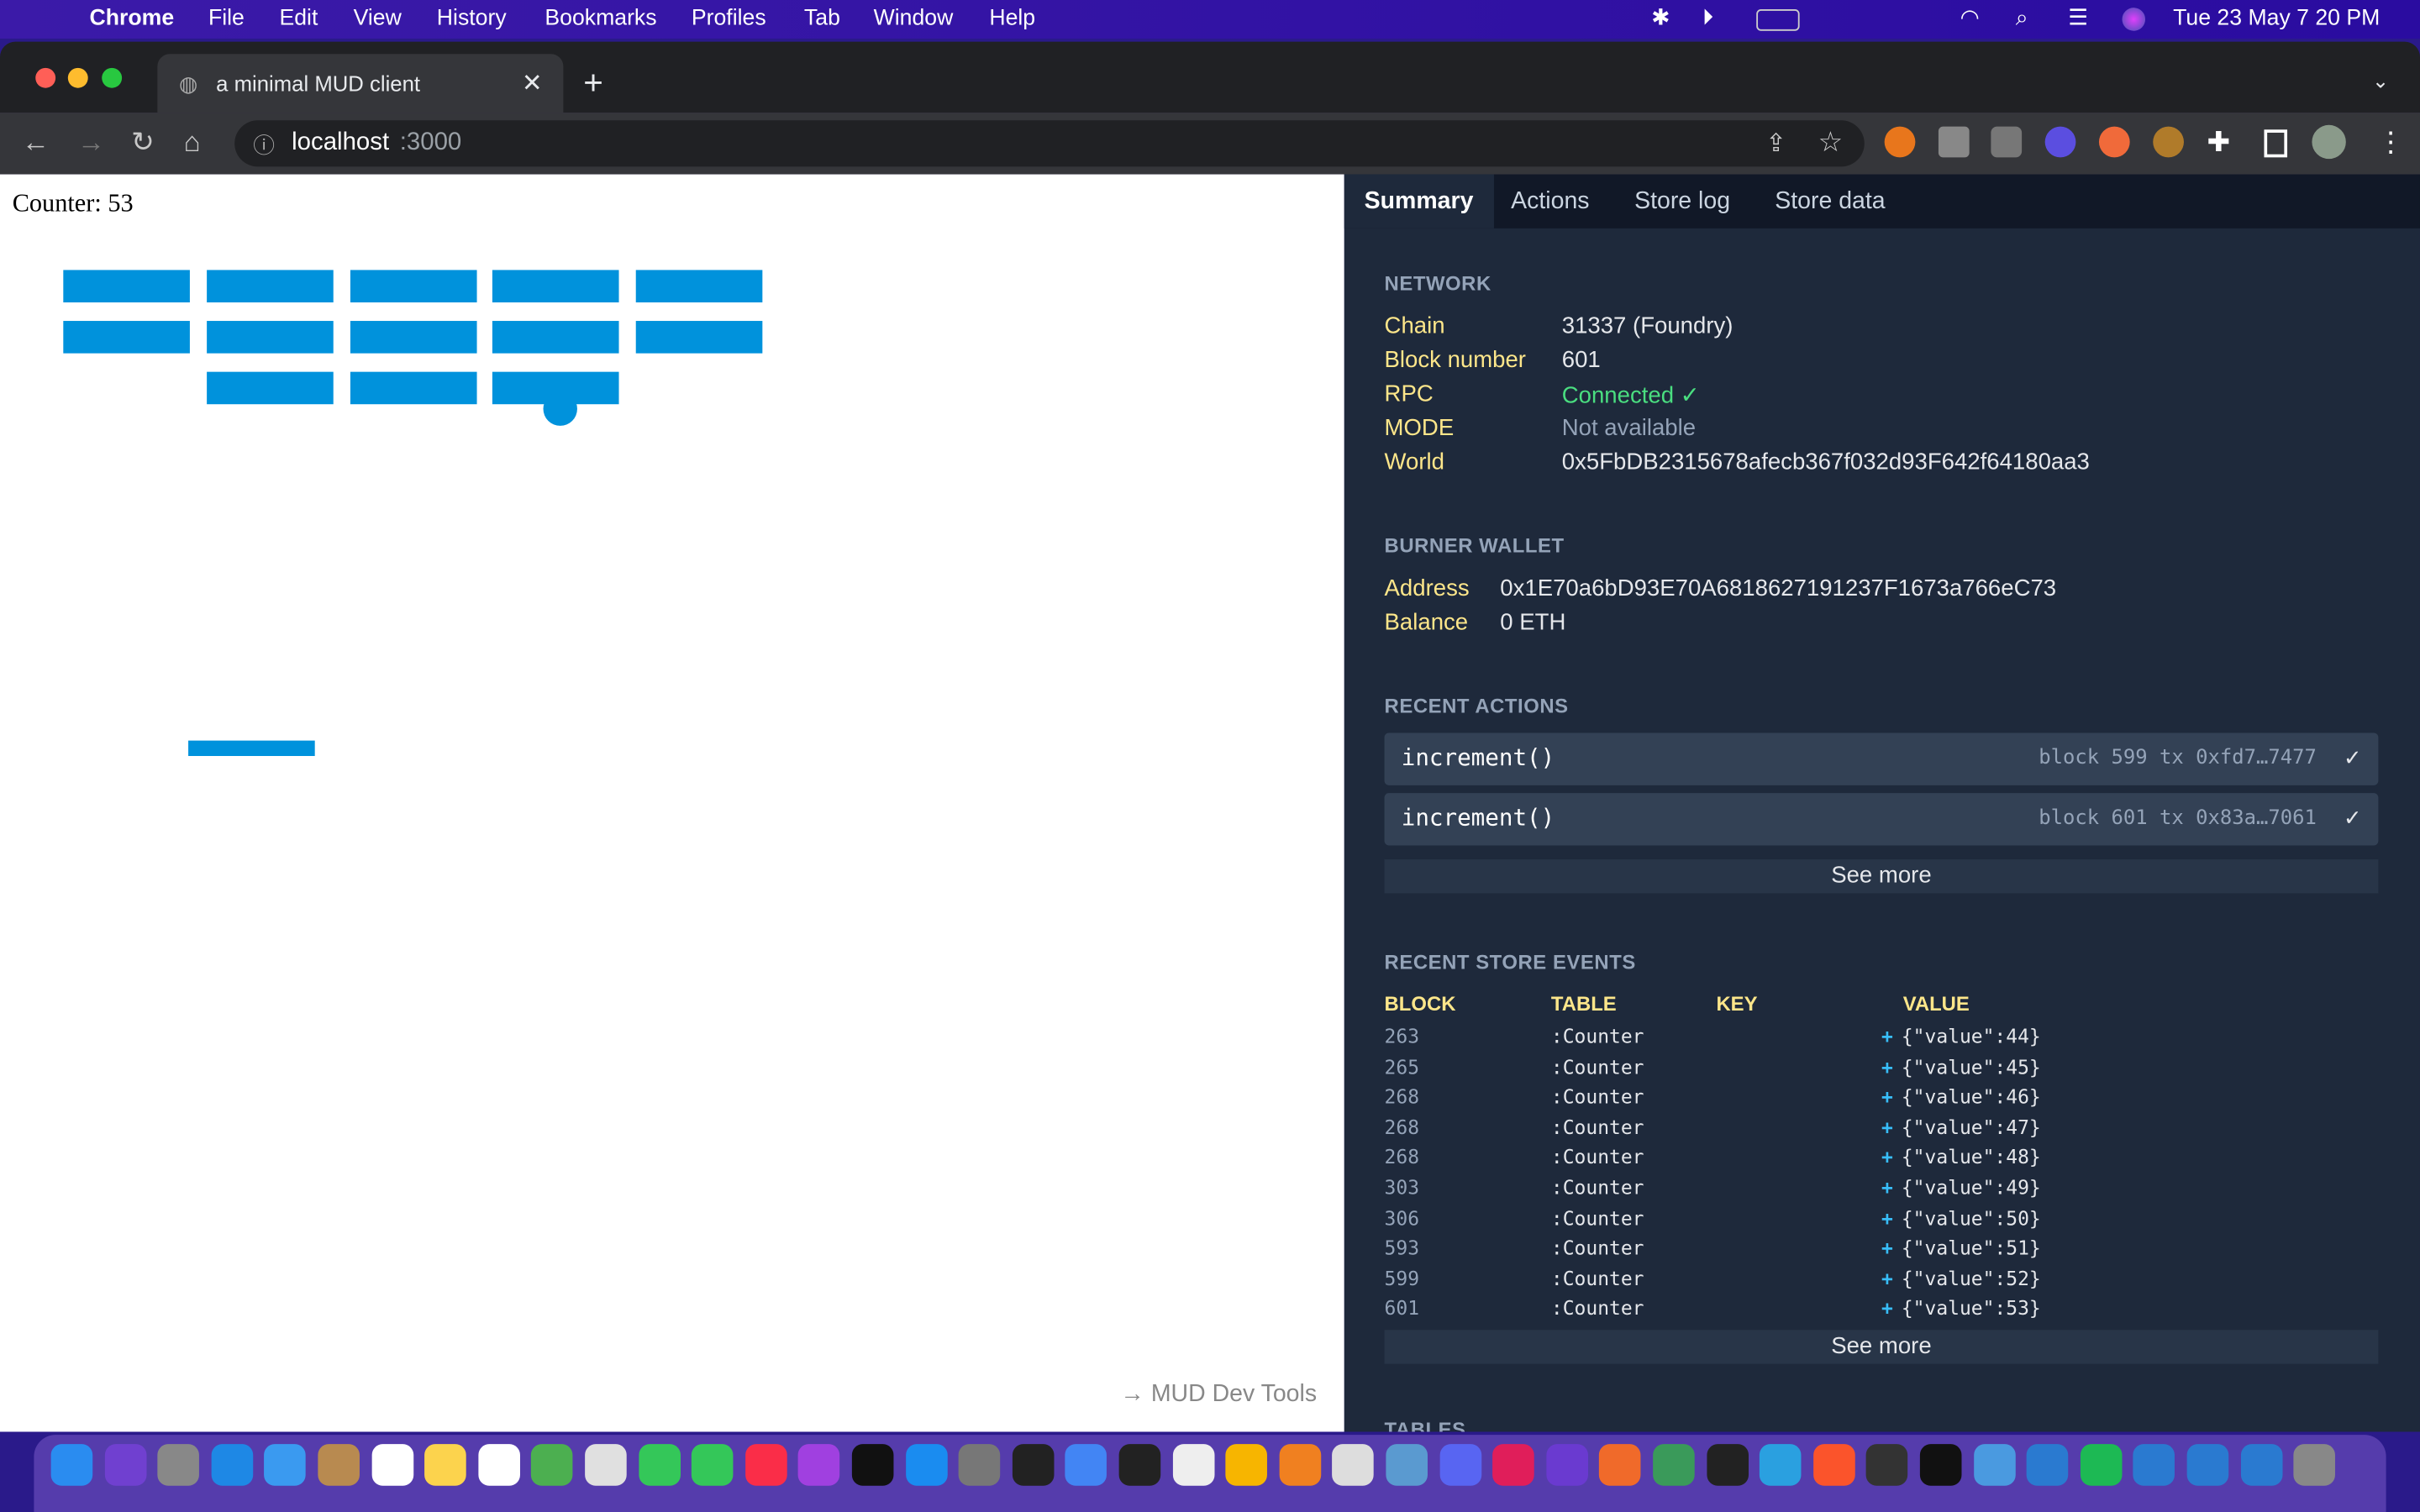  I want to click on home-icon: ⌂, so click(192, 143).